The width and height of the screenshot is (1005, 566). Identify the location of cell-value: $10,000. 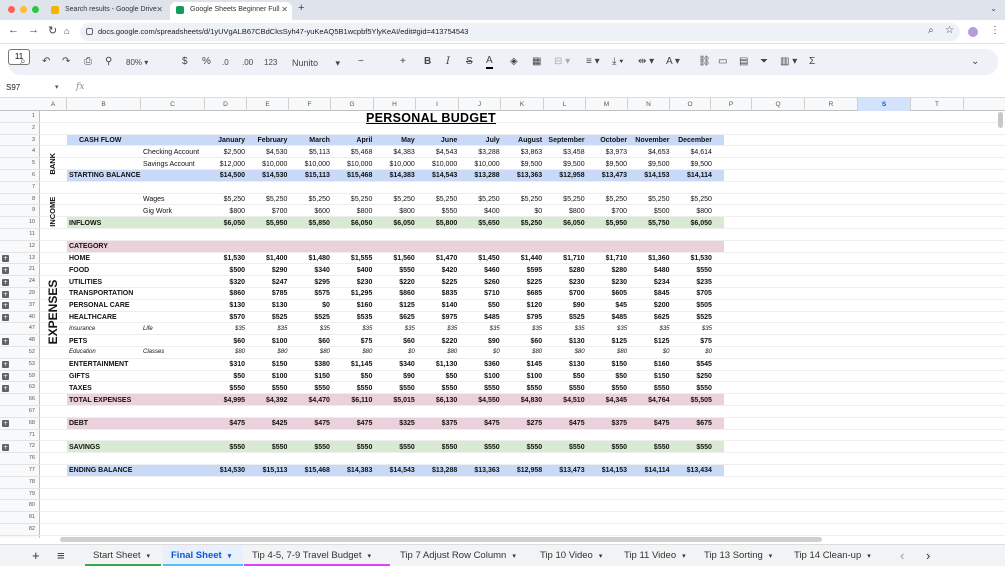
(437, 164).